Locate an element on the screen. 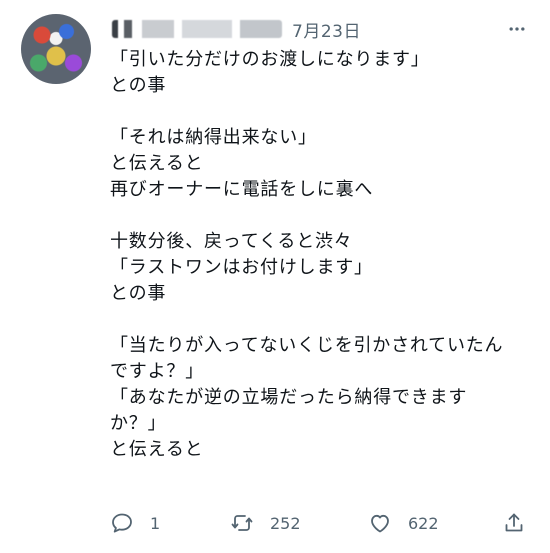 This screenshot has width=550, height=553. like-count: 622 is located at coordinates (423, 523).